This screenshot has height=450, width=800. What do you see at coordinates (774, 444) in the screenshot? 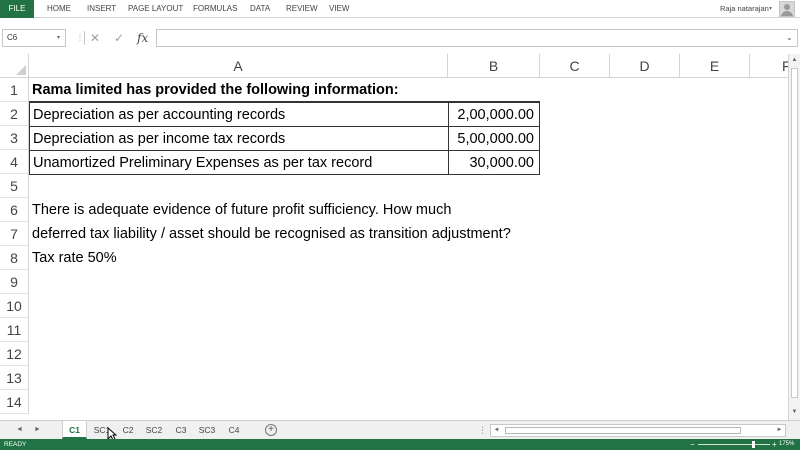
I see `zoom-in-icon: +` at bounding box center [774, 444].